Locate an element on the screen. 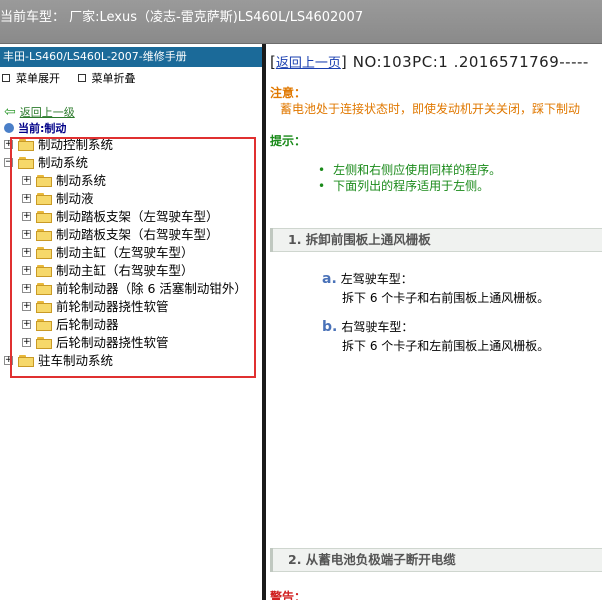  title-bar: 当前车型： 厂家:Lexus（凌志-雷克萨斯)LS460L/LS4602007 is located at coordinates (301, 22).